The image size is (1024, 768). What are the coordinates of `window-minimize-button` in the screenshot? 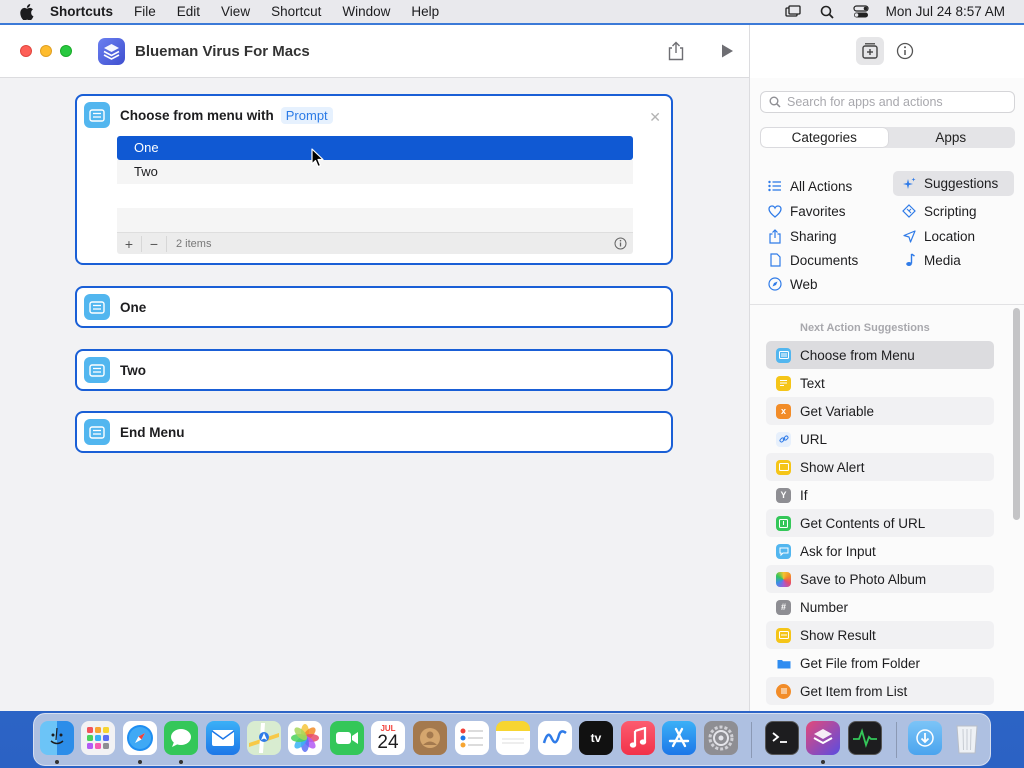 It's located at (46, 51).